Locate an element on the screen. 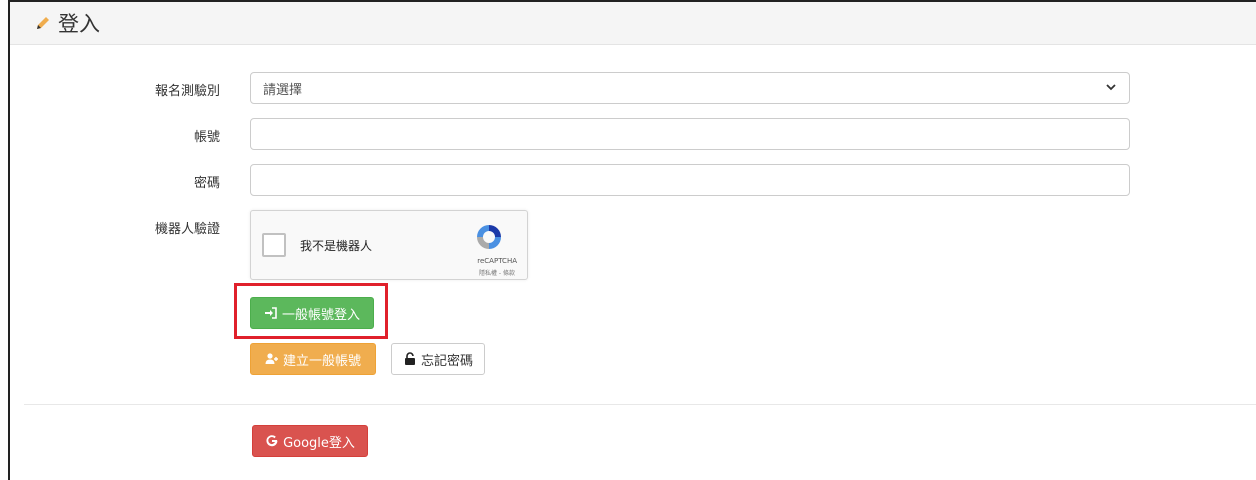  account-input is located at coordinates (690, 134).